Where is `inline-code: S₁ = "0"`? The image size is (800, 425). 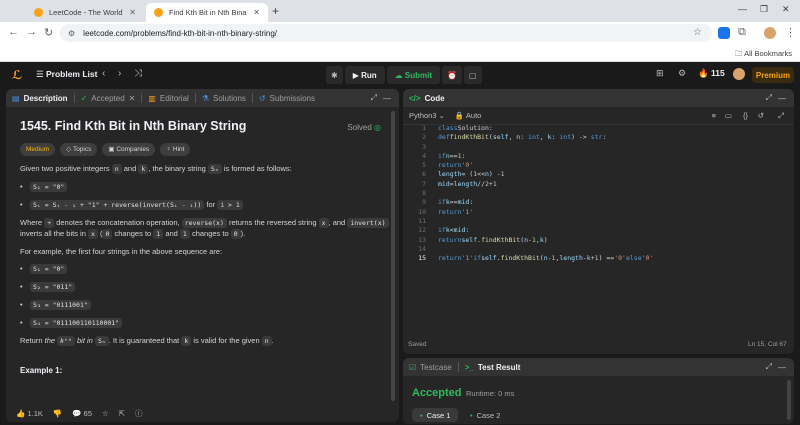
inline-code: S₁ = "0" is located at coordinates (49, 187).